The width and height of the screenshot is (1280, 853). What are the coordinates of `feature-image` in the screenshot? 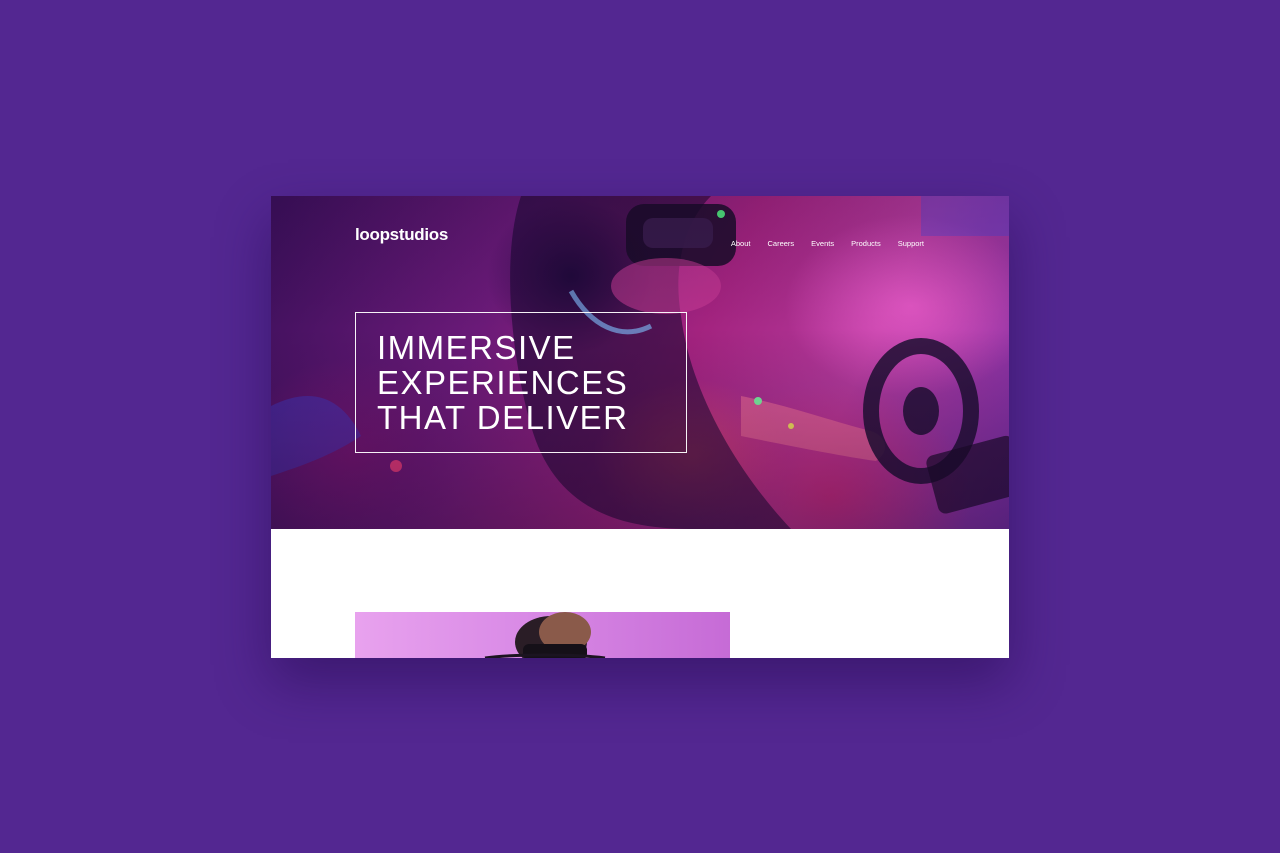 It's located at (542, 635).